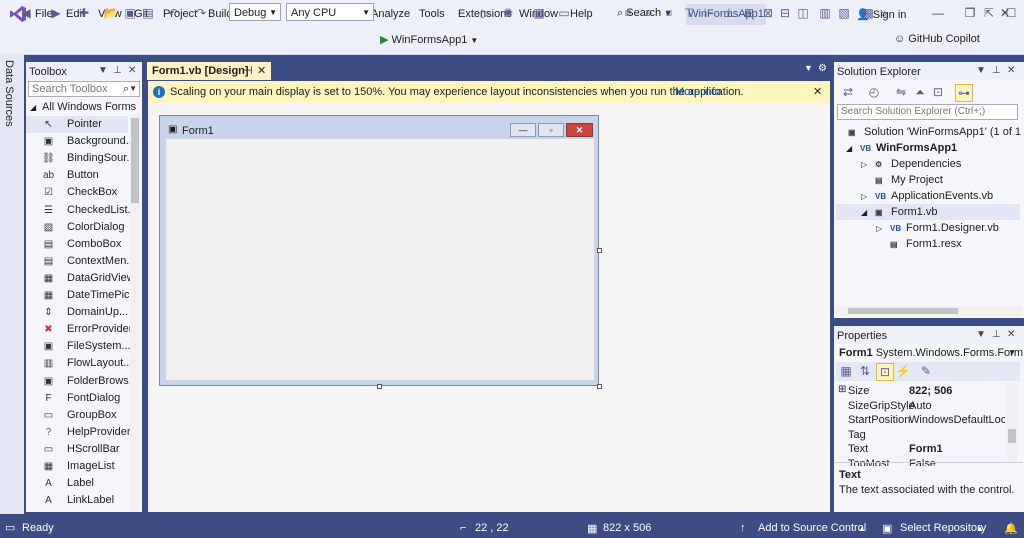 The image size is (1024, 538). Describe the element at coordinates (248, 71) in the screenshot. I see `pin-tab-icon: ⊣` at that location.